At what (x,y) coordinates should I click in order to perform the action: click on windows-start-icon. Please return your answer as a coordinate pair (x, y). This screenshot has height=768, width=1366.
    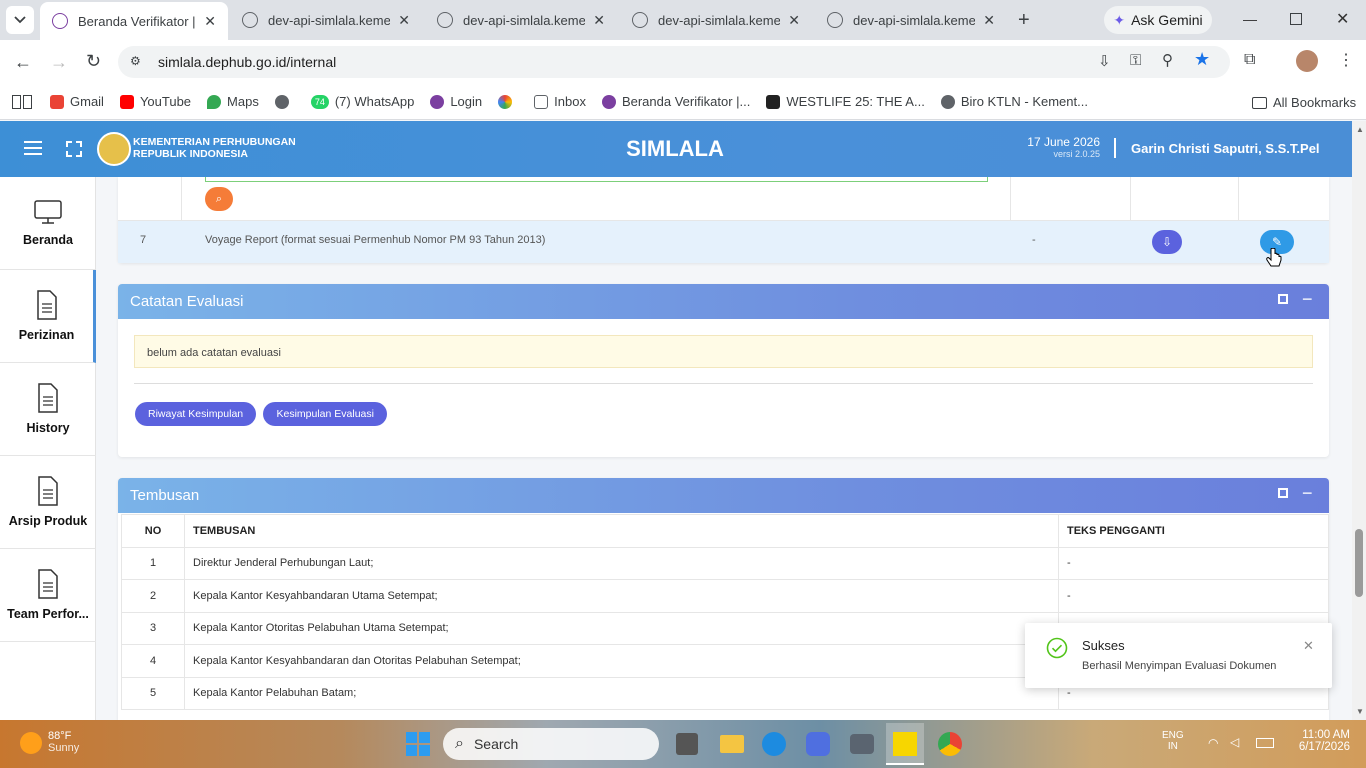
    Looking at the image, I should click on (418, 744).